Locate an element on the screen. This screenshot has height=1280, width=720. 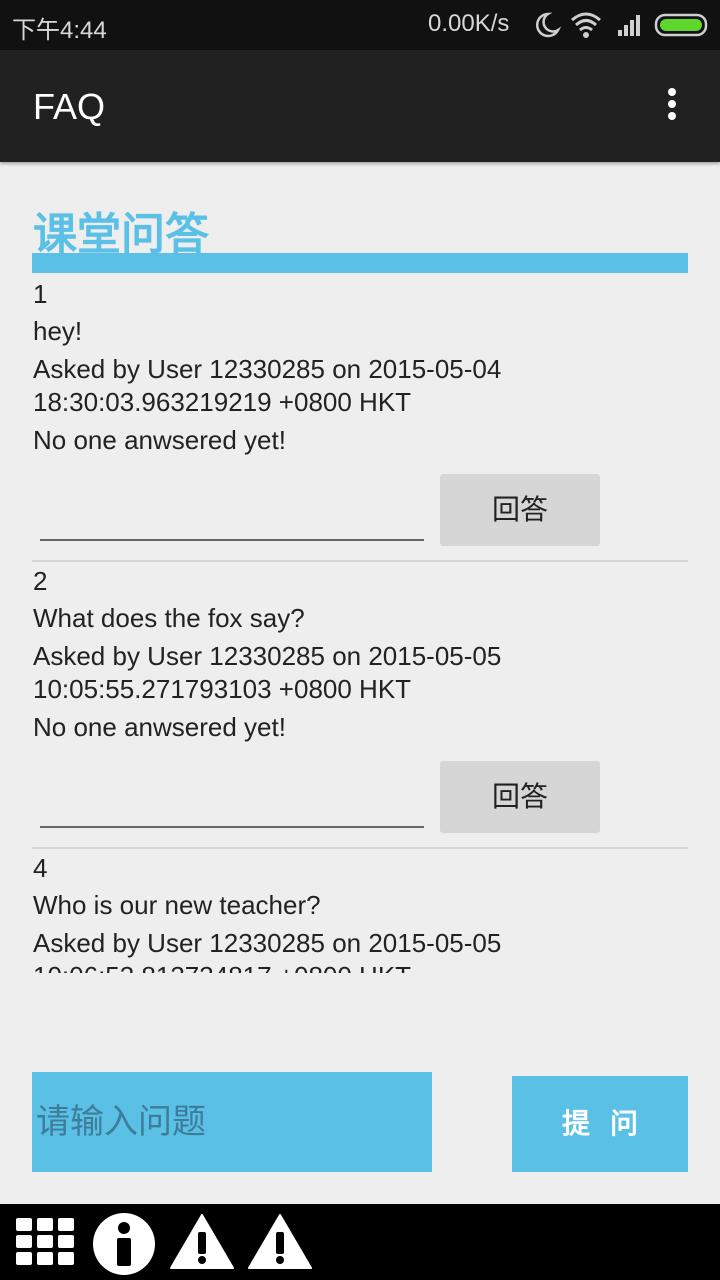
info-icon is located at coordinates (124, 1245).